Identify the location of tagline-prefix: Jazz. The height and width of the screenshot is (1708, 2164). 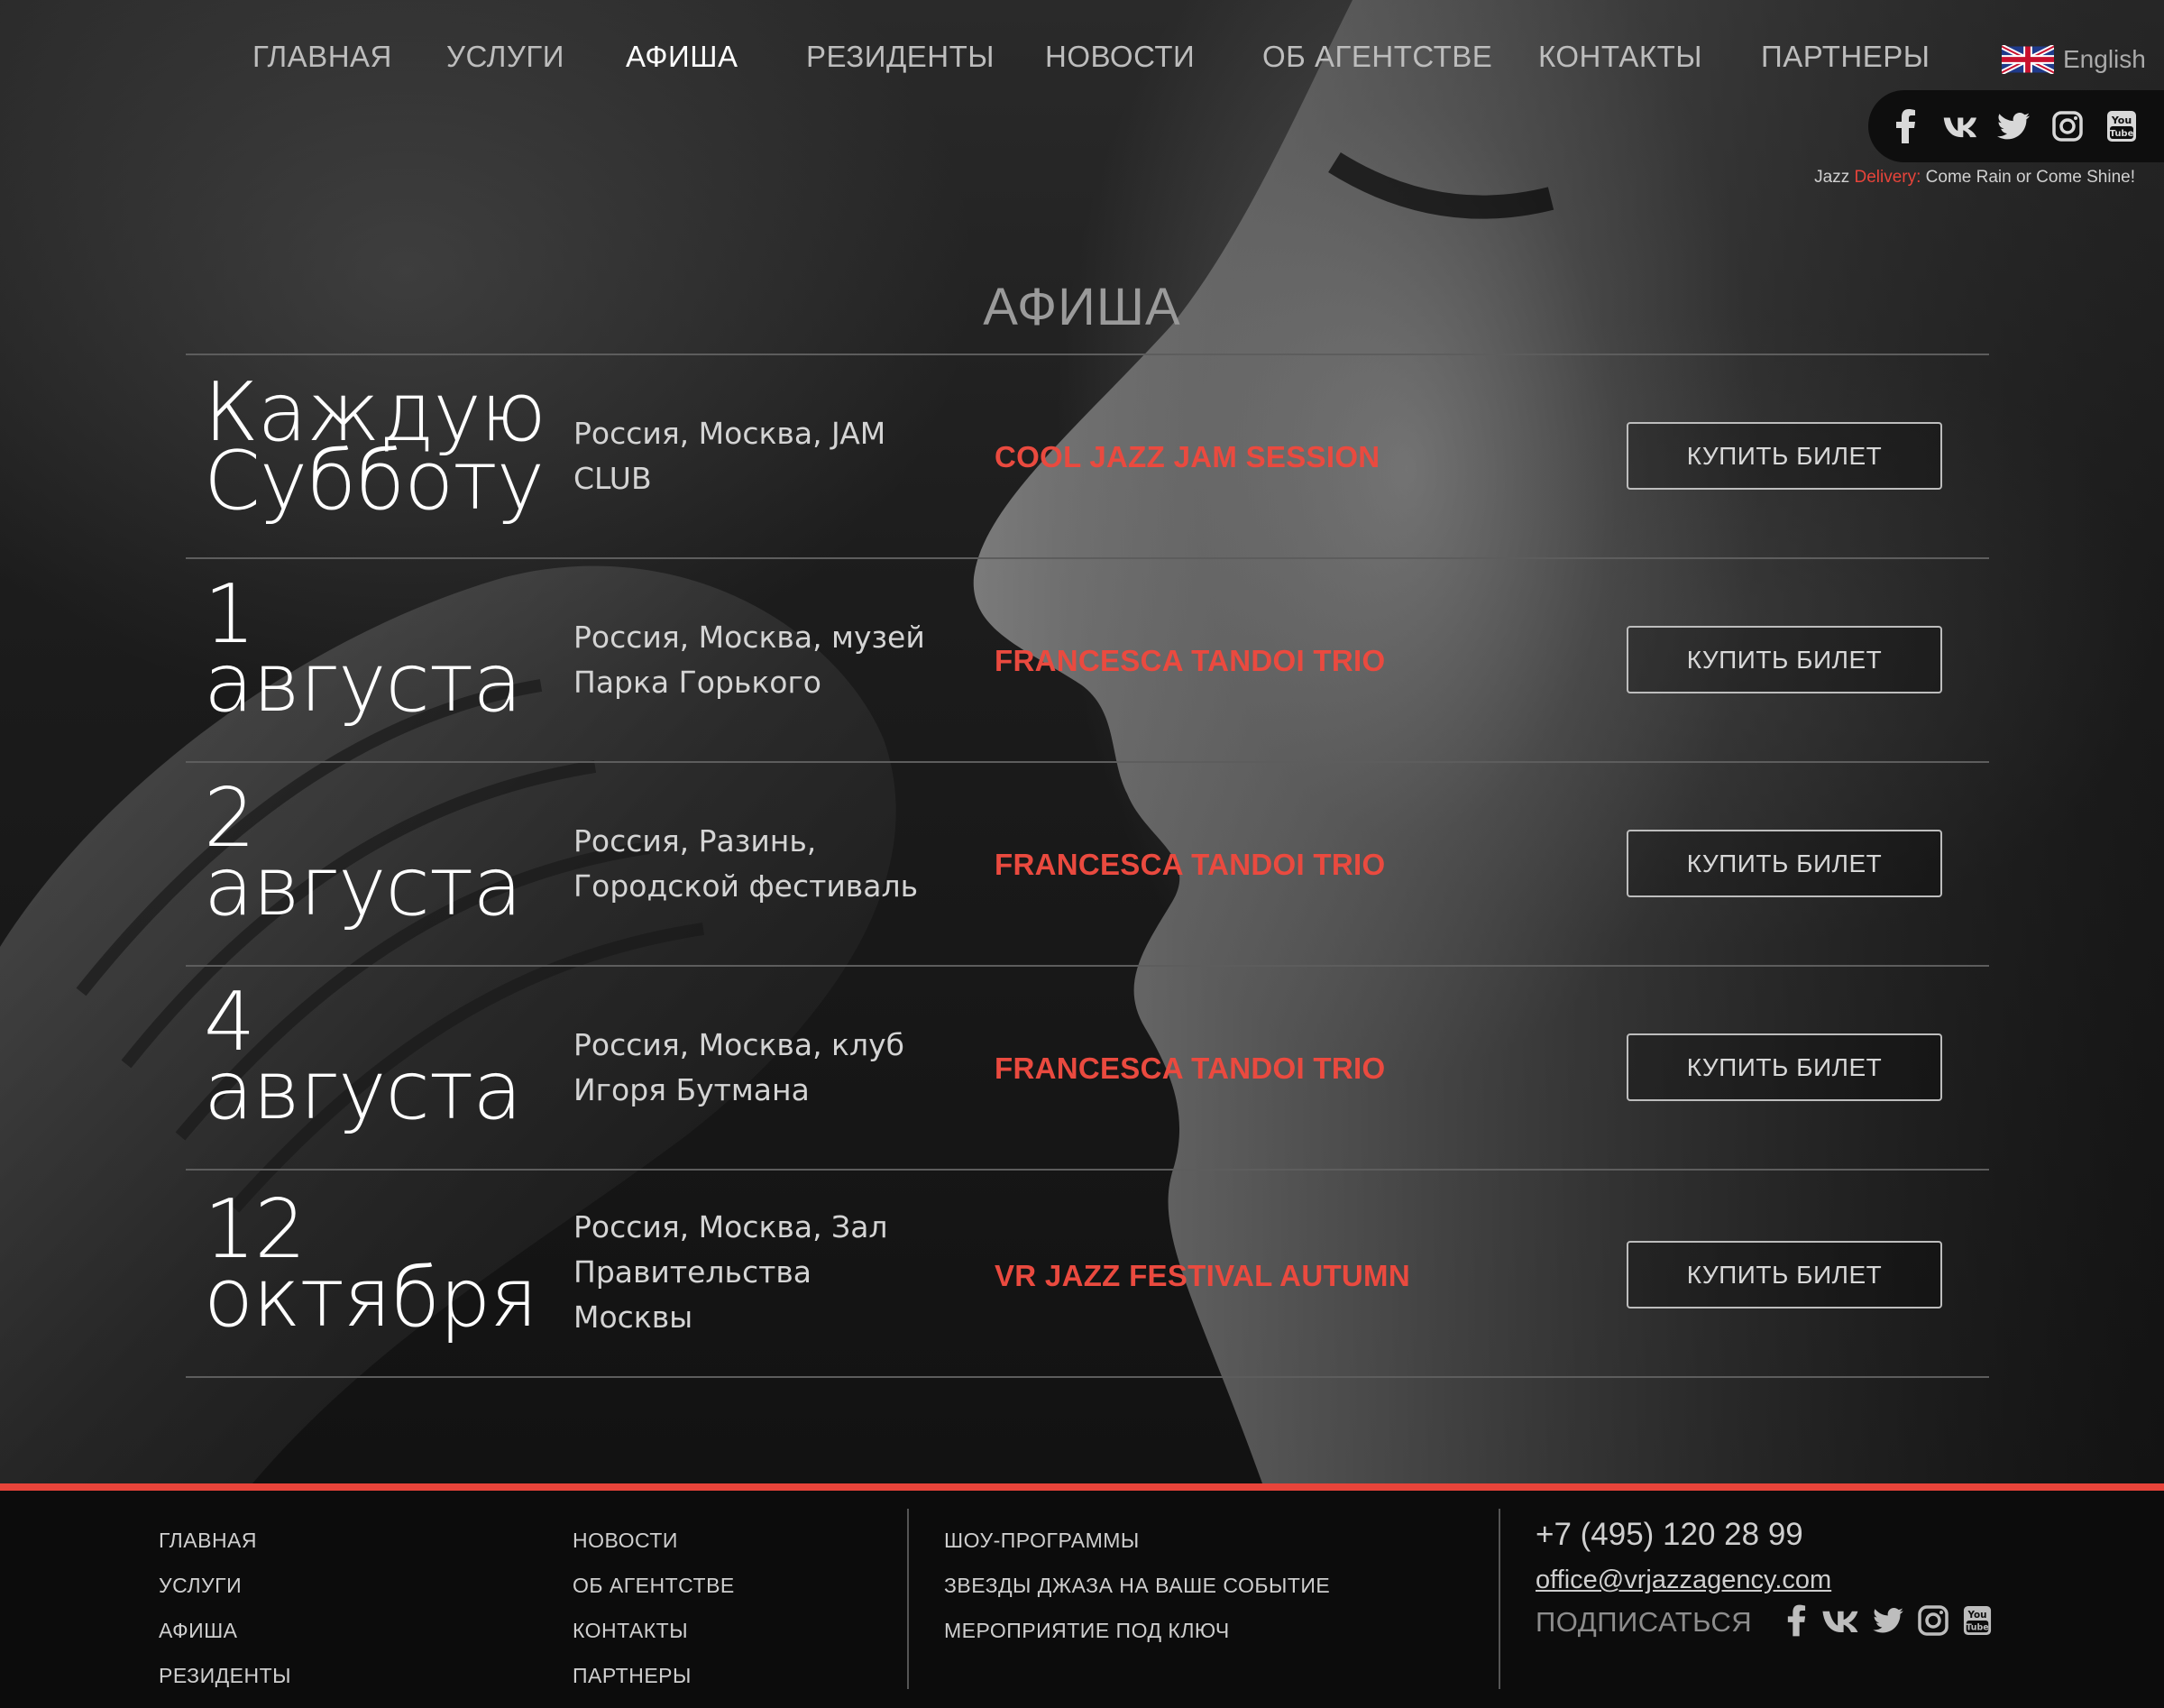
(1834, 177).